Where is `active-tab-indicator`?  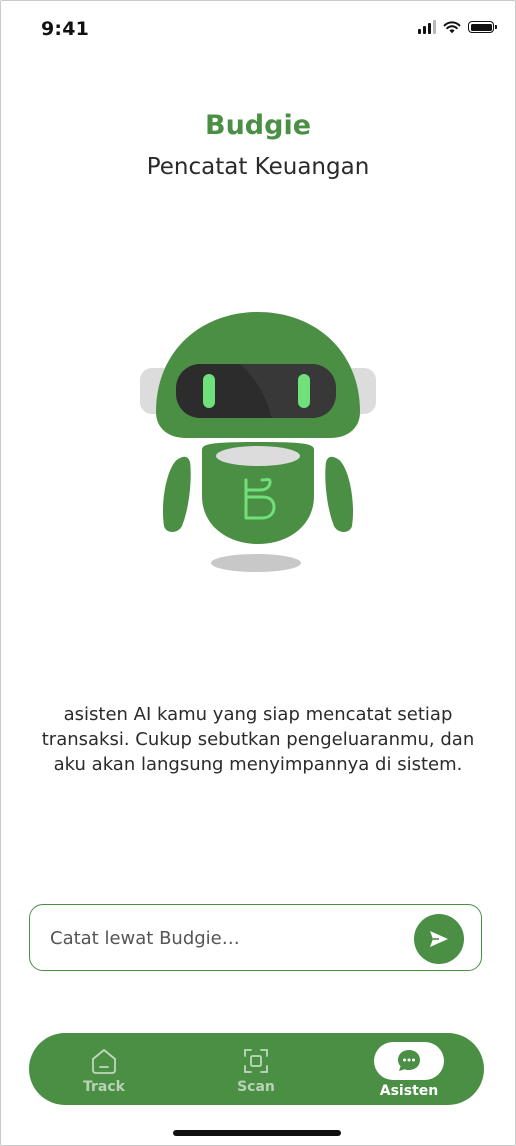
active-tab-indicator is located at coordinates (409, 1061).